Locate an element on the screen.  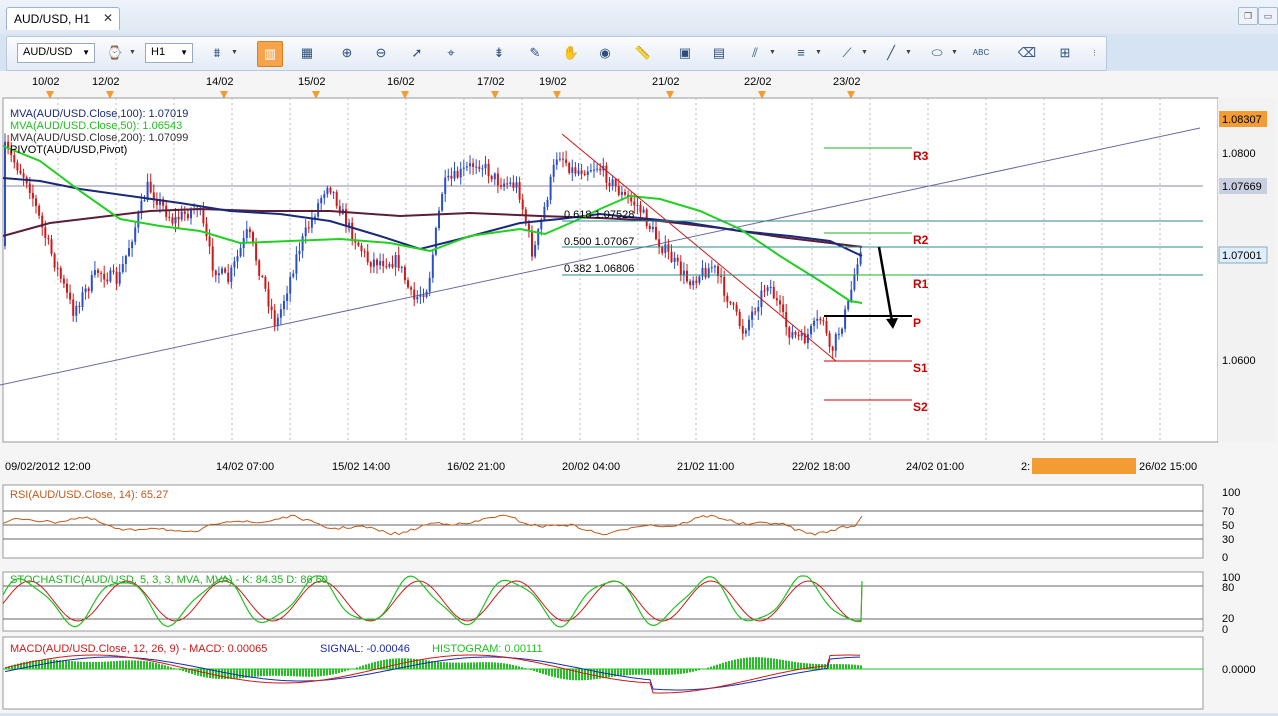
zoom-out-icon: ⊖ is located at coordinates (381, 53).